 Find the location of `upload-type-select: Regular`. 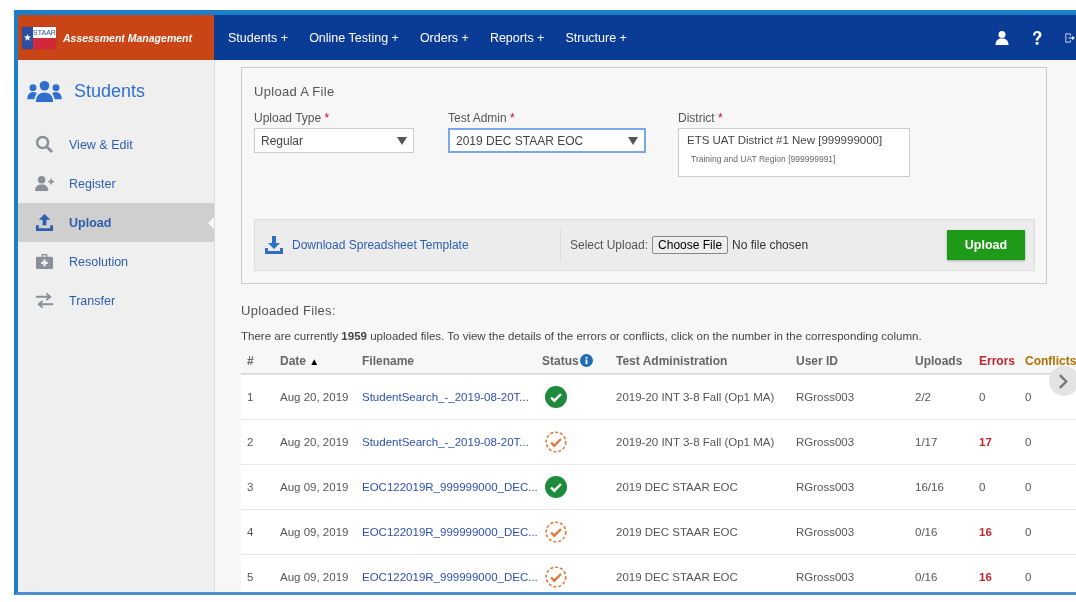

upload-type-select: Regular is located at coordinates (334, 140).